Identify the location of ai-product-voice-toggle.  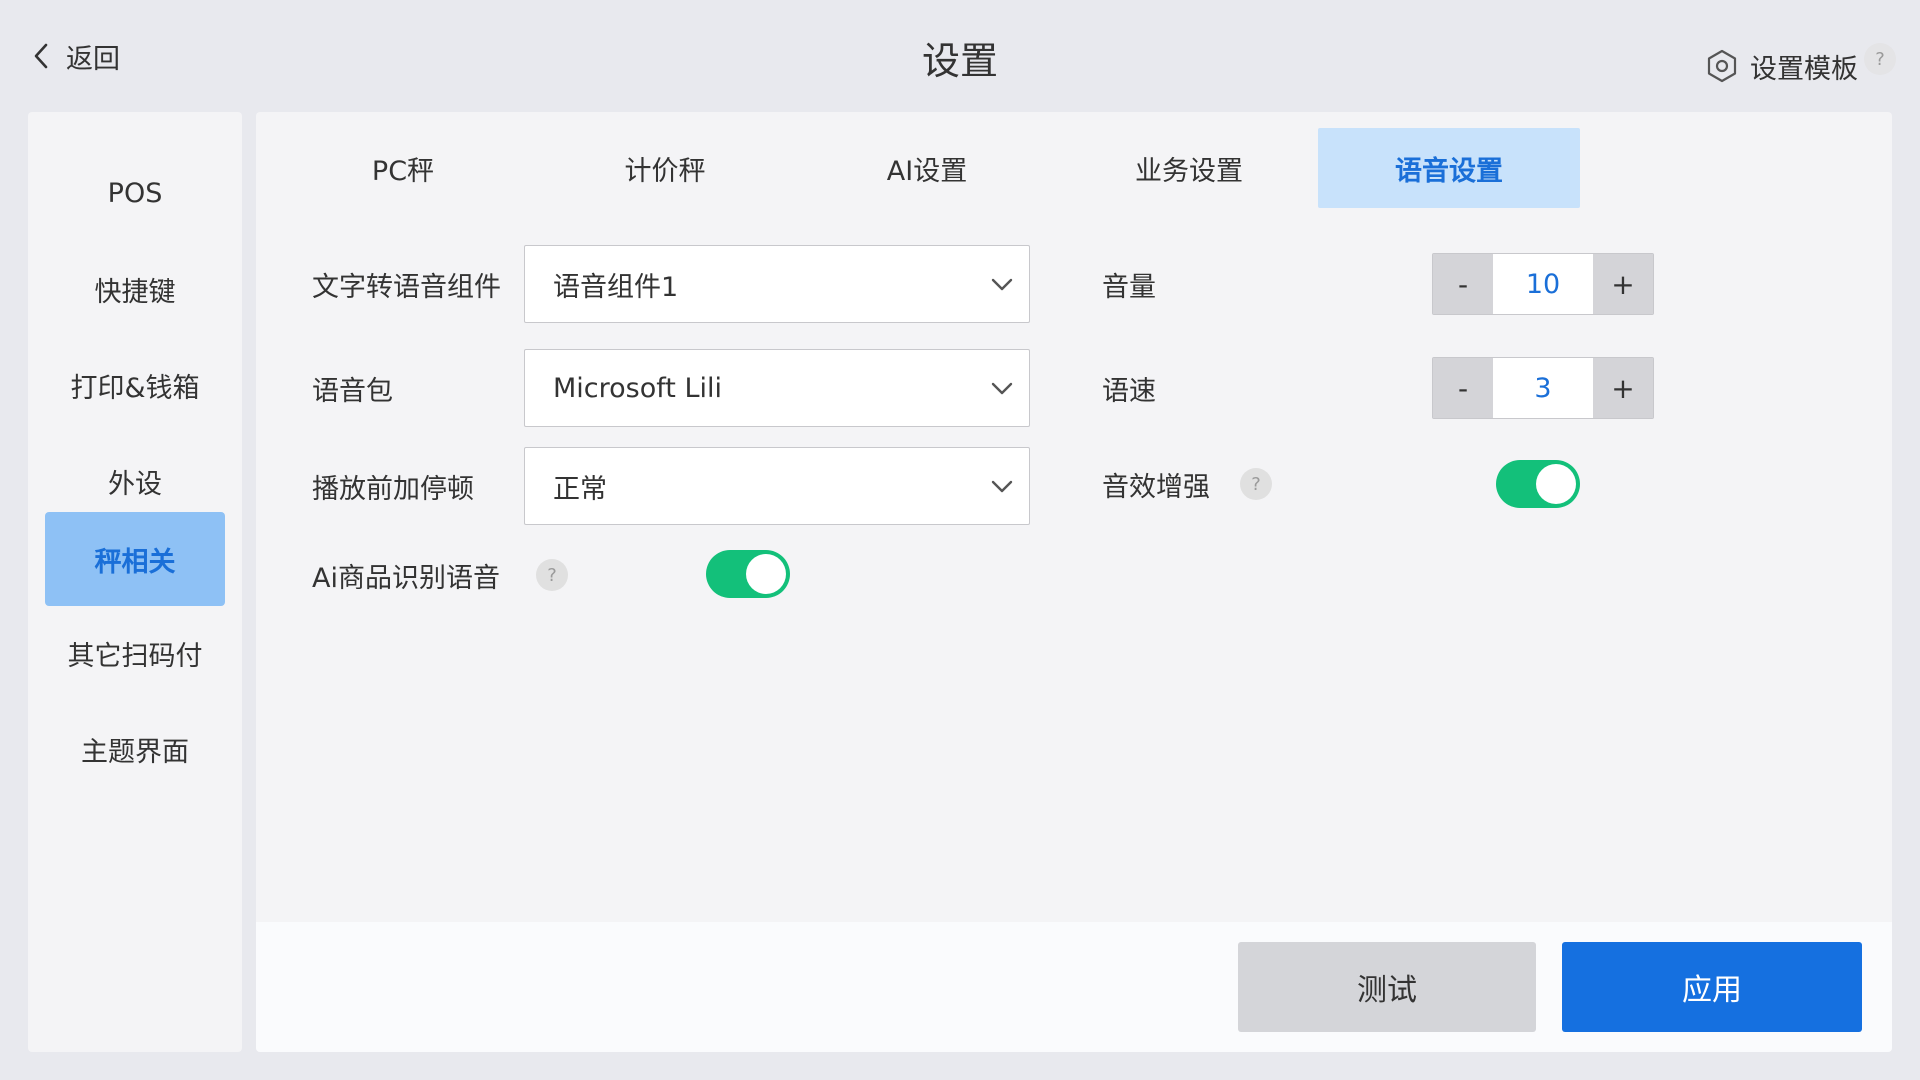
(748, 574).